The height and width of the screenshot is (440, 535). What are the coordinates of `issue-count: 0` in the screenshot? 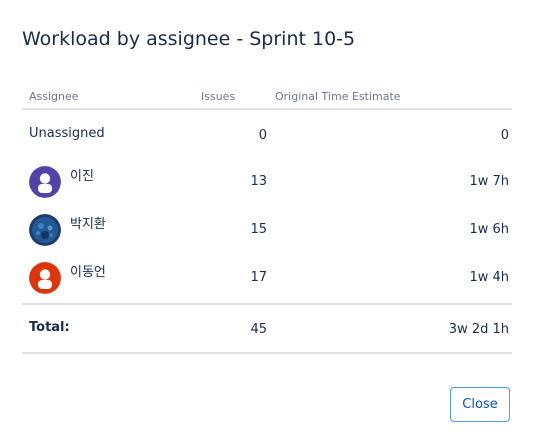 It's located at (262, 135).